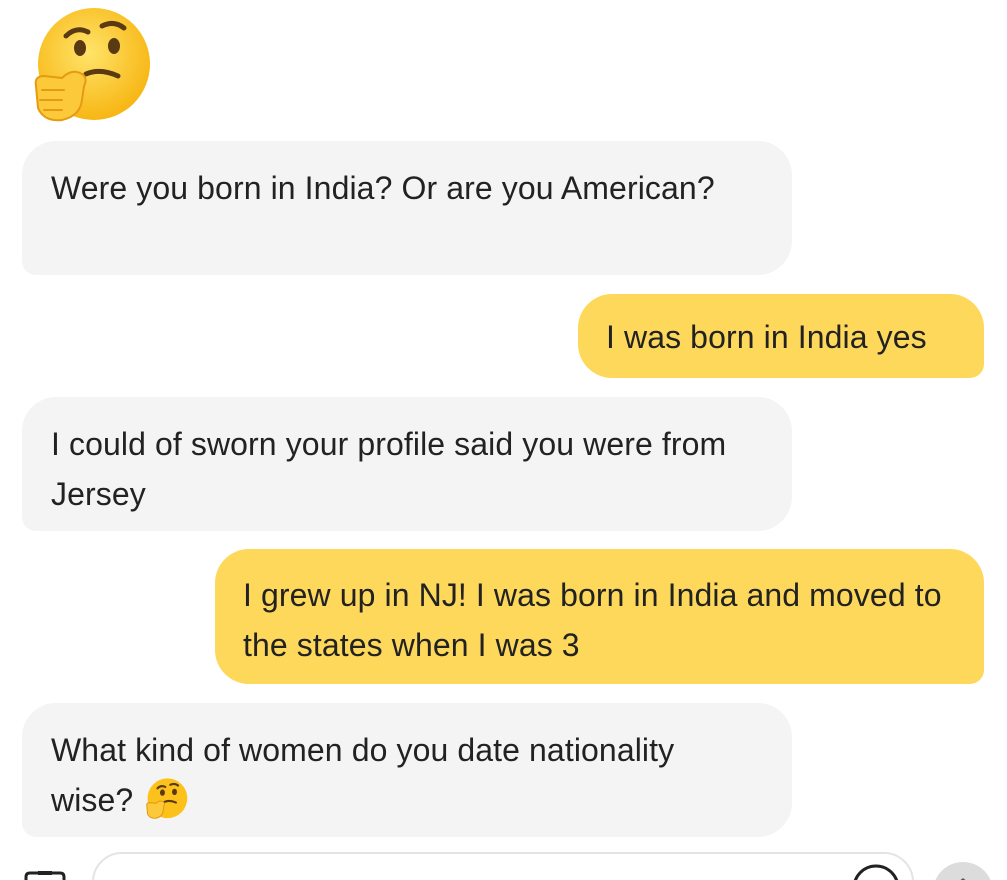 The height and width of the screenshot is (880, 1007). What do you see at coordinates (503, 866) in the screenshot?
I see `message-input` at bounding box center [503, 866].